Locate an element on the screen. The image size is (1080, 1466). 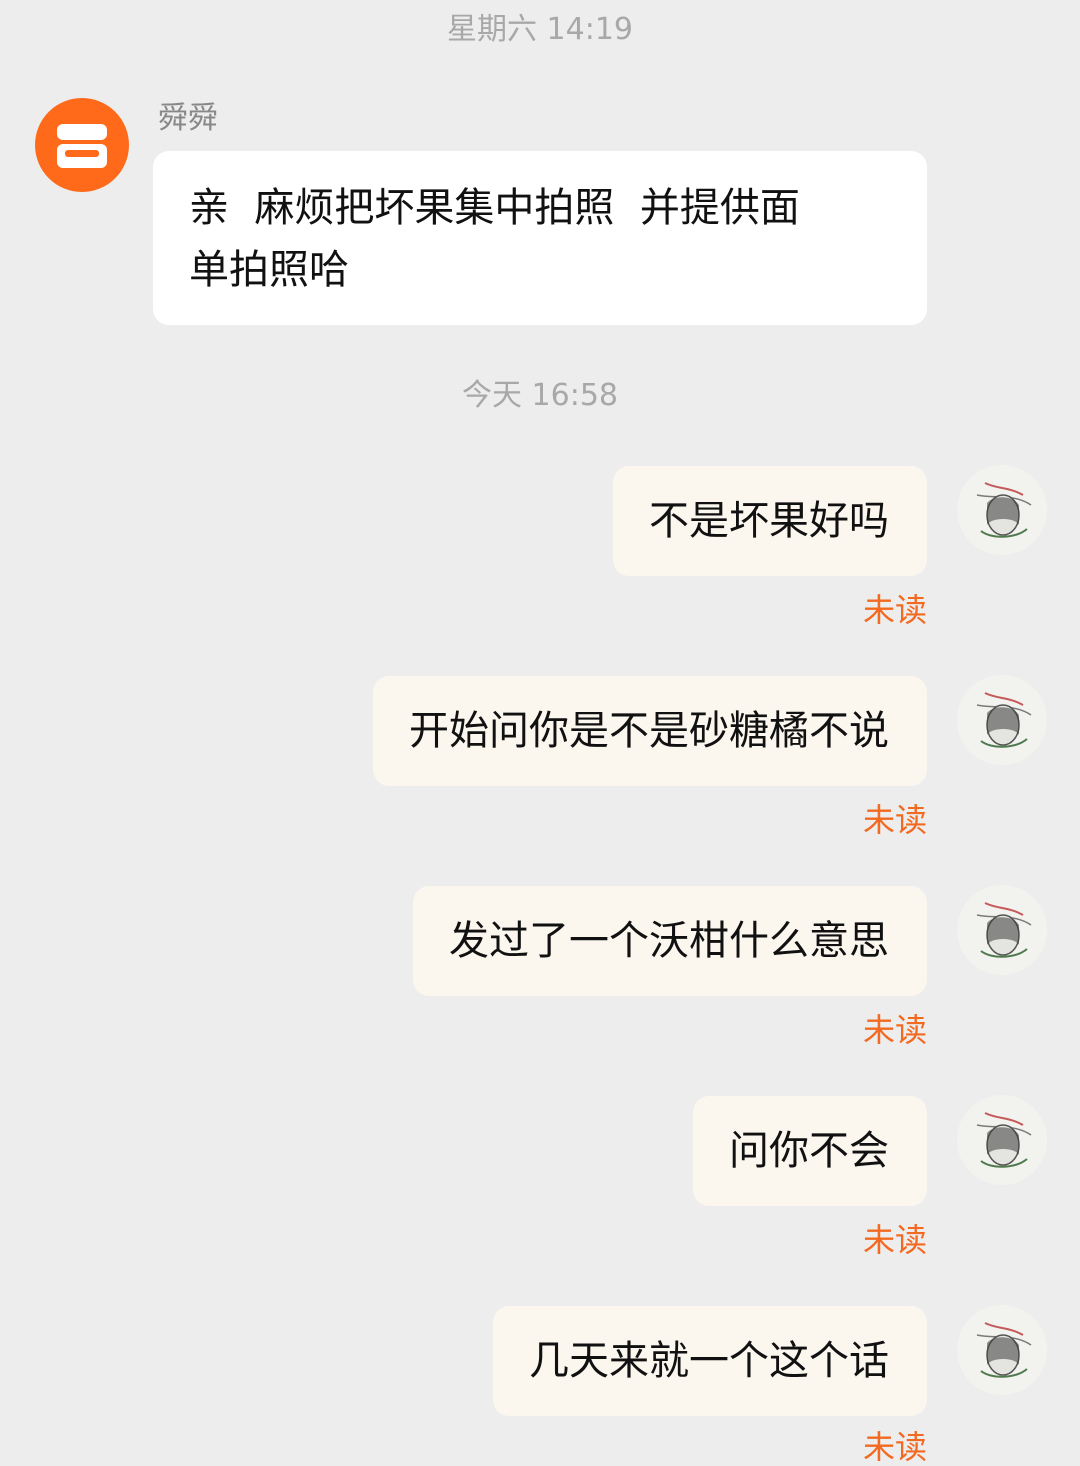
outgoing-message-bubble: 开始问你是不是砂糖橘不说 is located at coordinates (650, 731).